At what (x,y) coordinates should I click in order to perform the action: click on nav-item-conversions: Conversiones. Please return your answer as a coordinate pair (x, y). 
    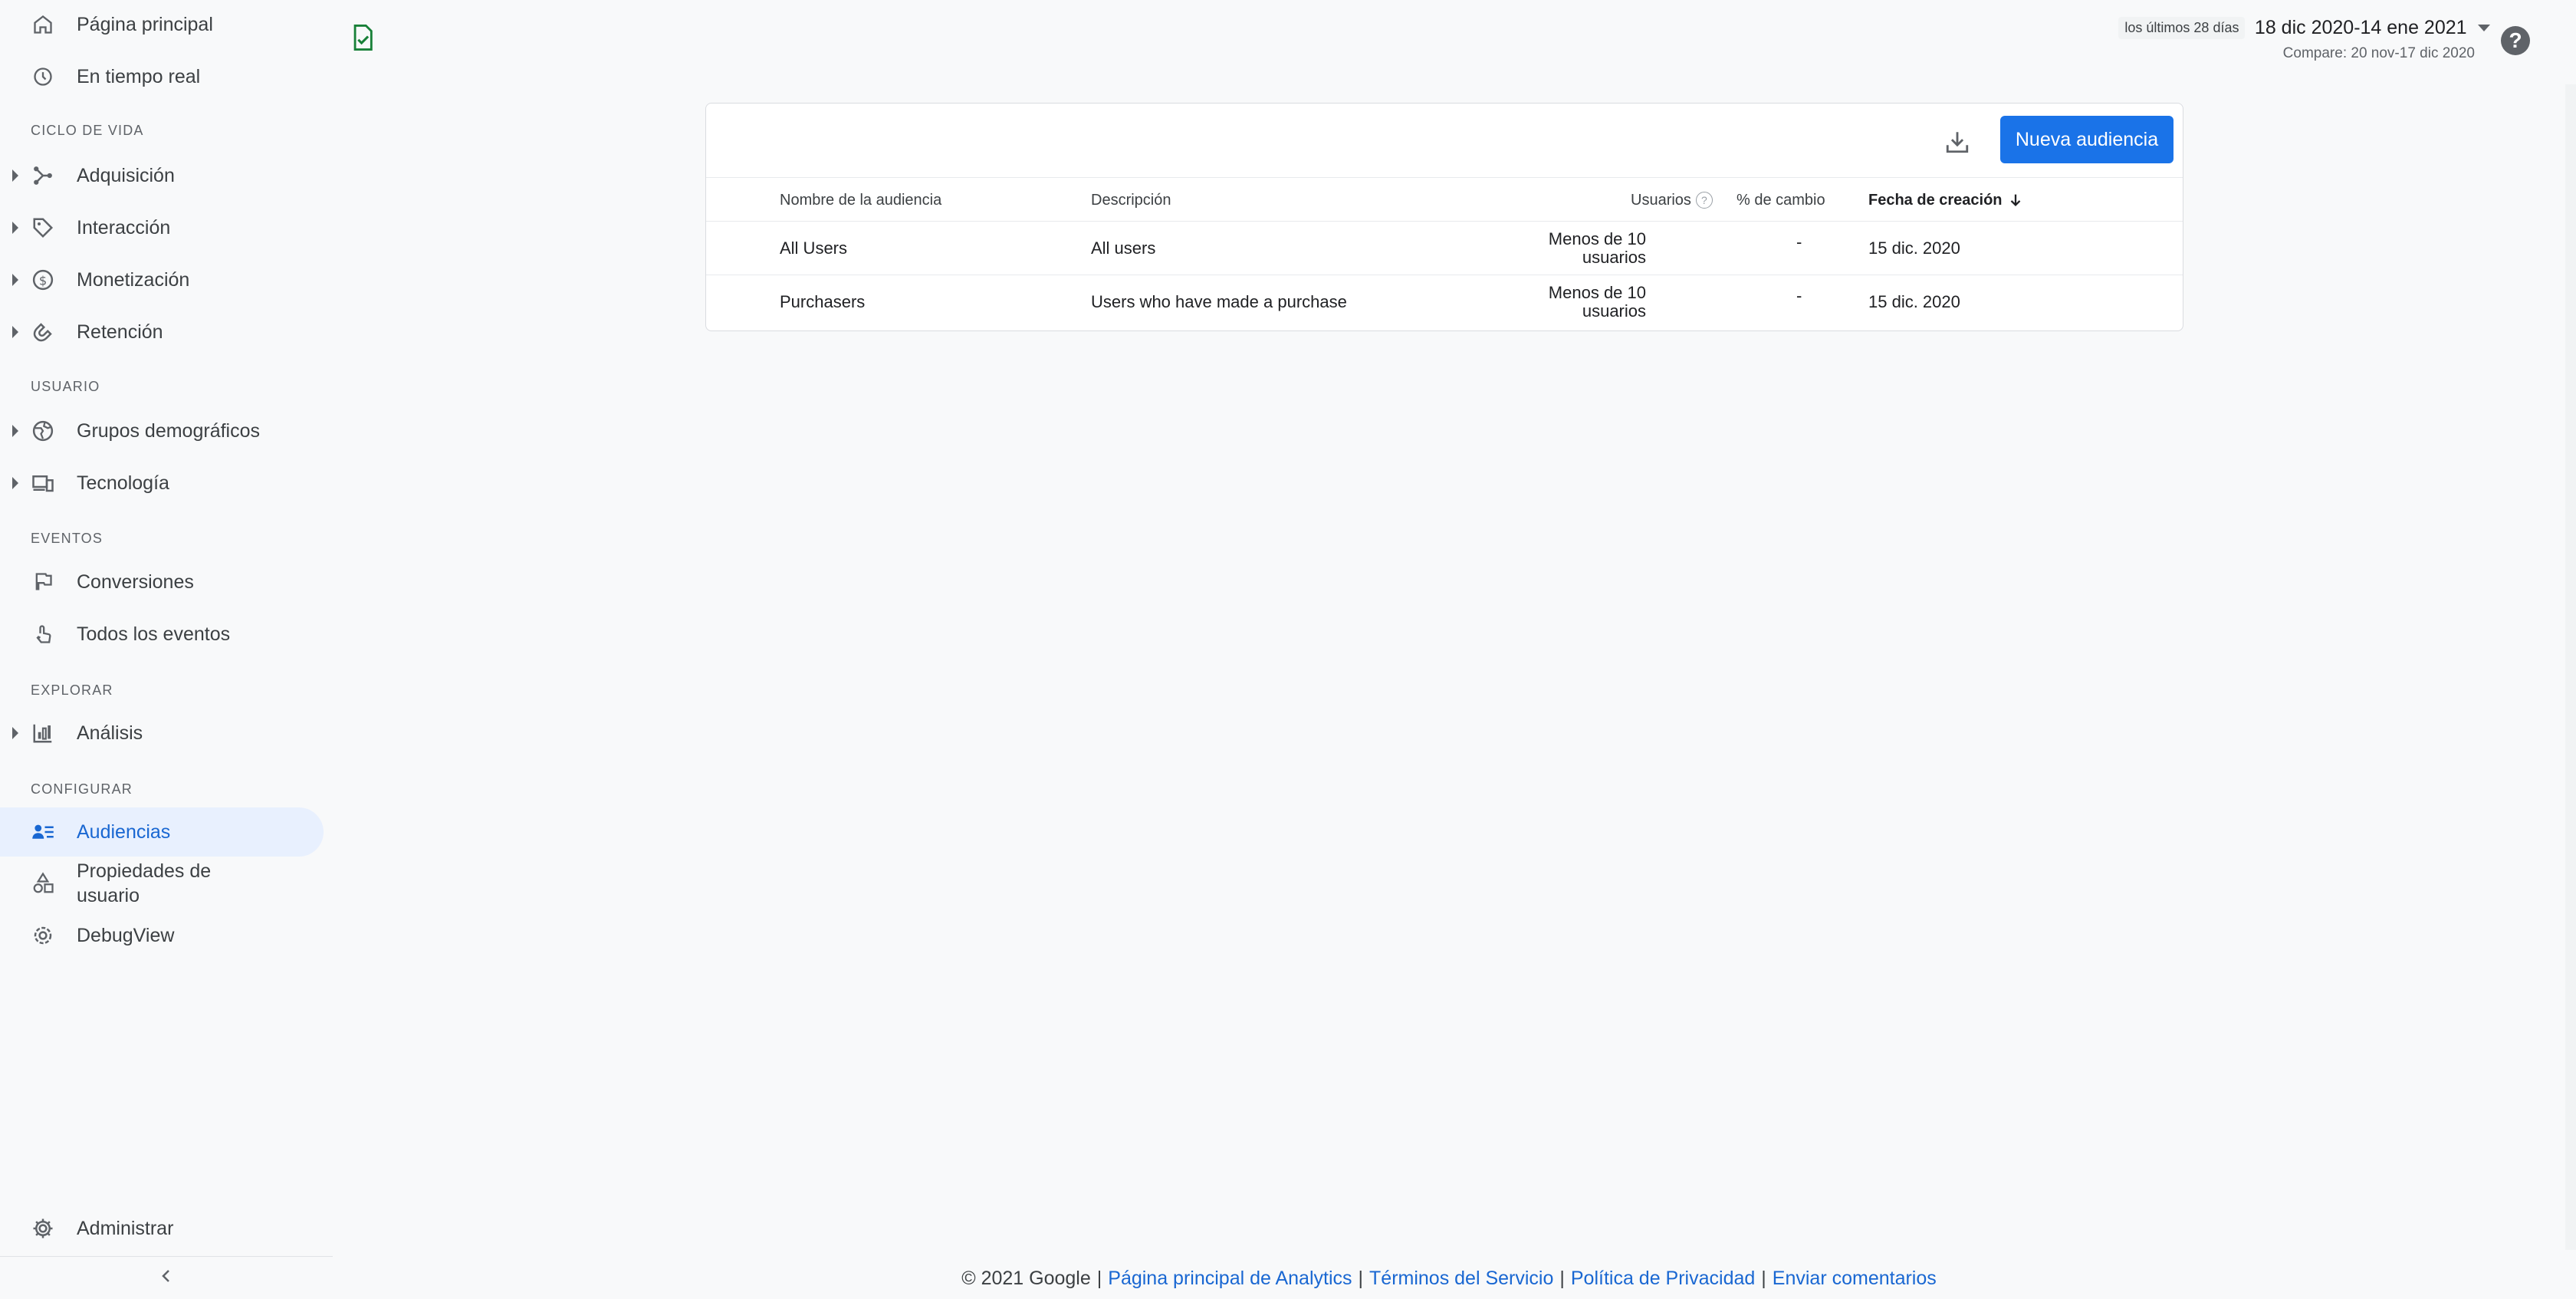
    Looking at the image, I should click on (162, 582).